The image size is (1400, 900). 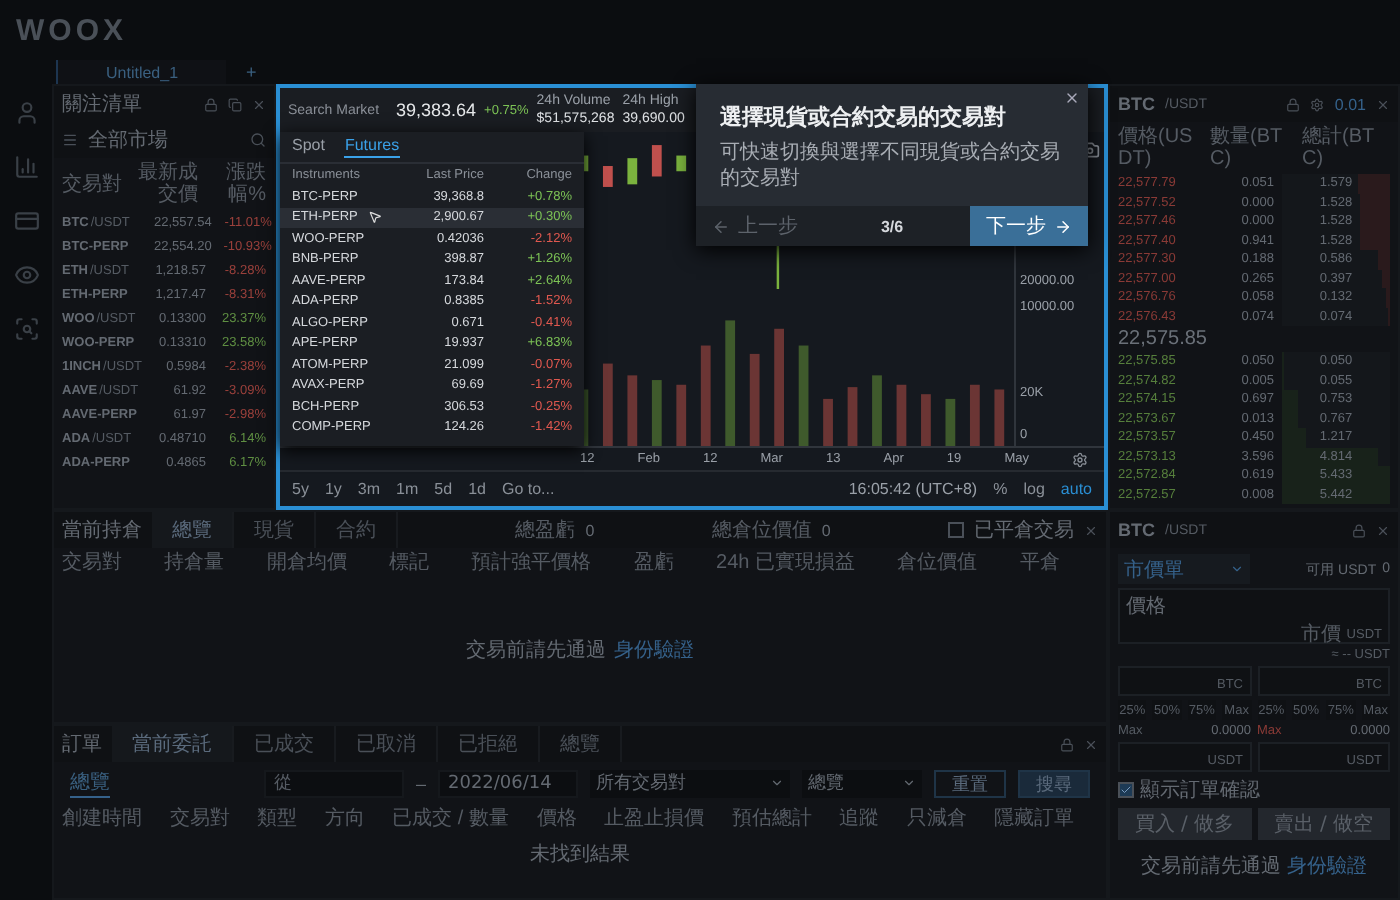 What do you see at coordinates (656, 161) in the screenshot?
I see `candle` at bounding box center [656, 161].